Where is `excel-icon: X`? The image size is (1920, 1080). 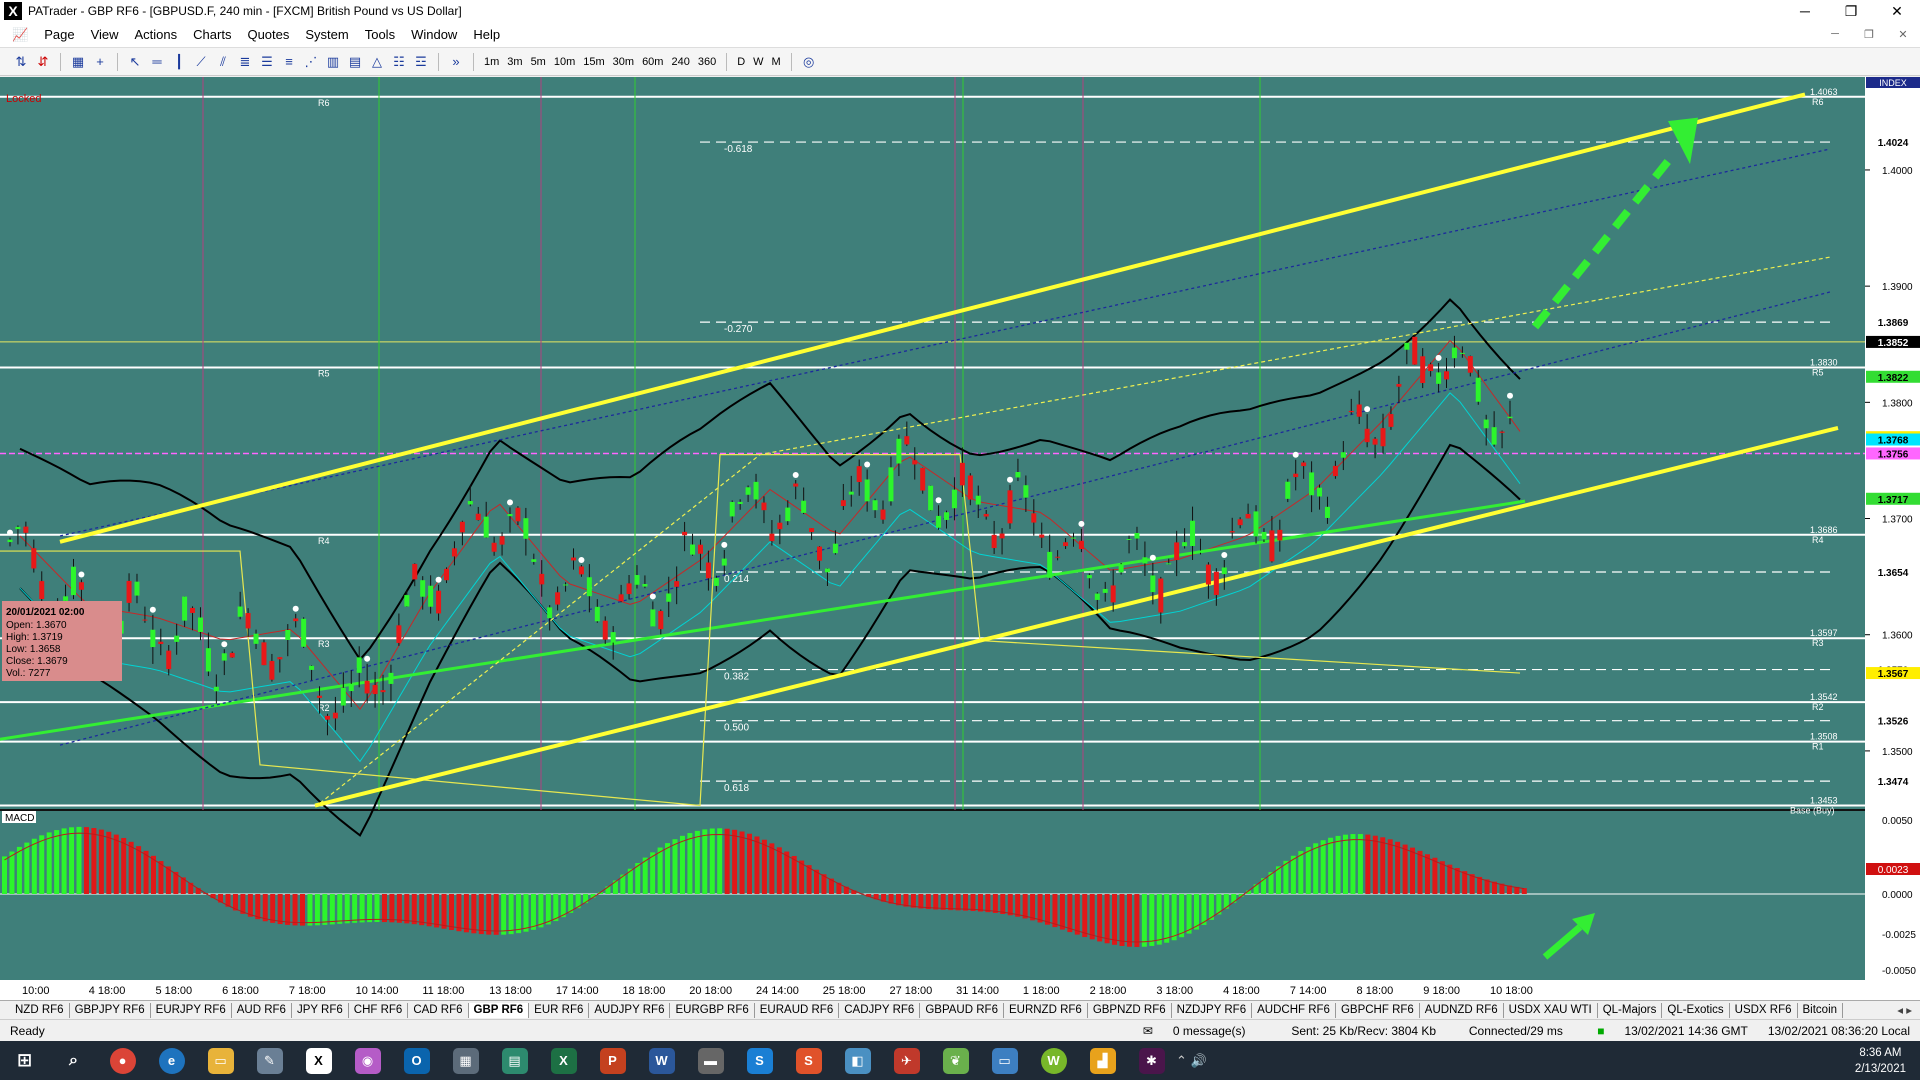 excel-icon: X is located at coordinates (563, 1060).